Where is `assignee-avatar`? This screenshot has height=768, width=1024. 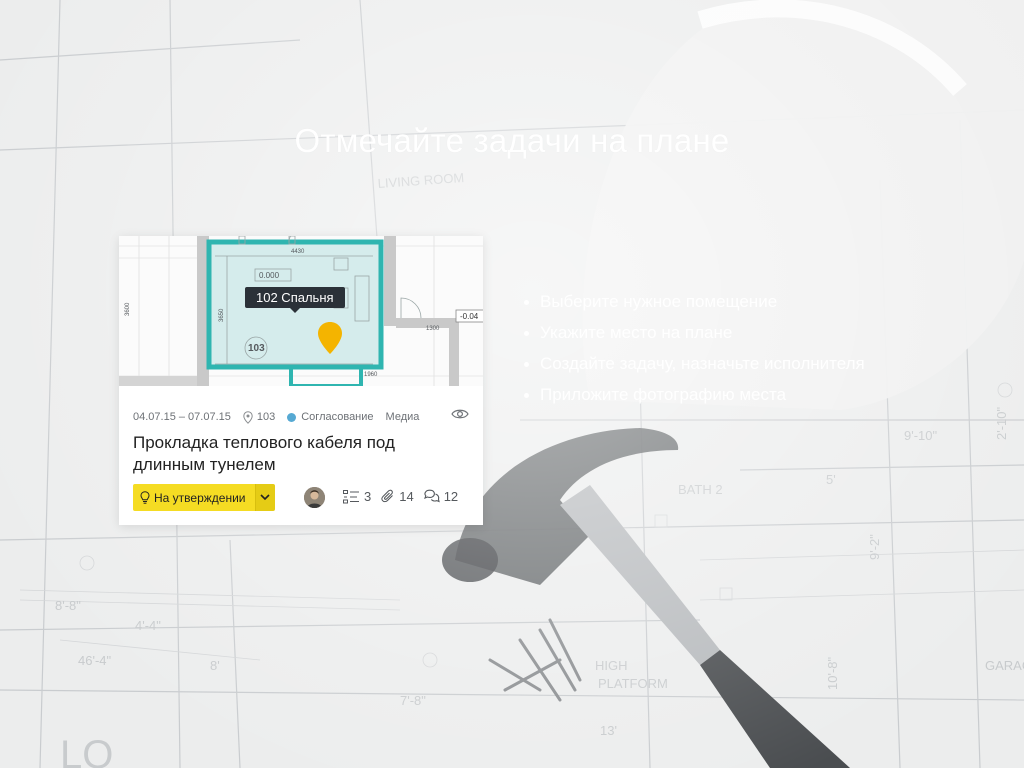
assignee-avatar is located at coordinates (314, 497).